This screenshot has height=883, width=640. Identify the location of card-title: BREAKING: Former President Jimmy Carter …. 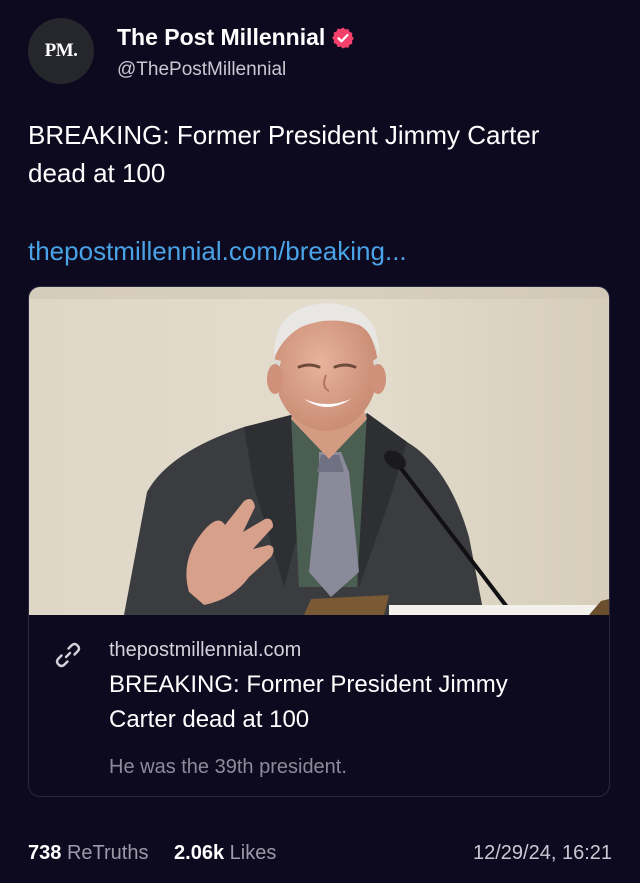
(308, 702).